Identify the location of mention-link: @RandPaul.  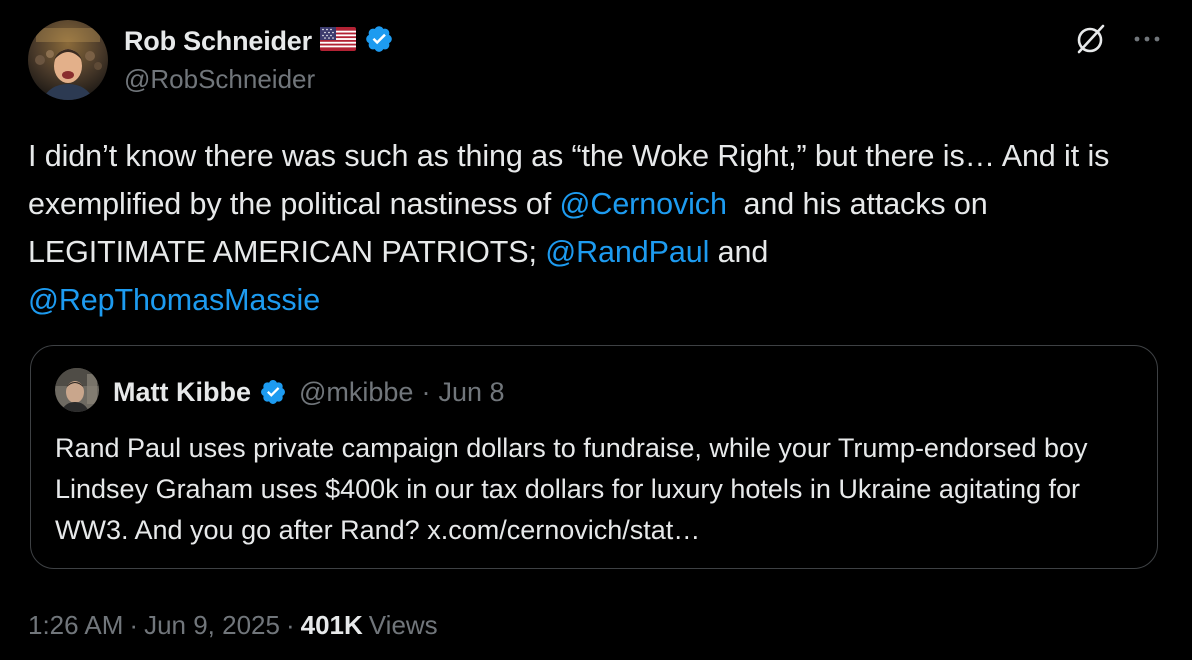
(627, 252).